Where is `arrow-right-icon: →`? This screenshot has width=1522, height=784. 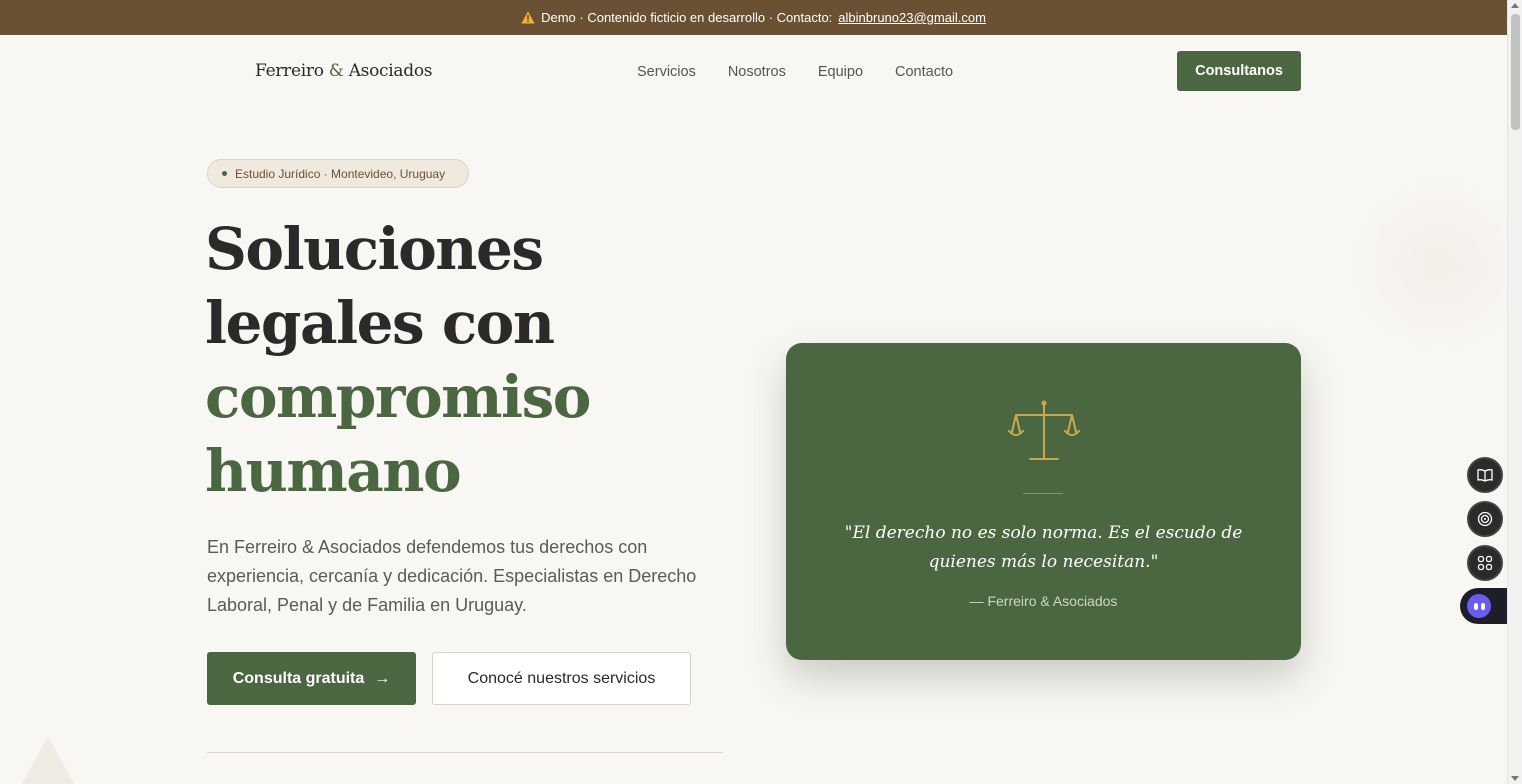
arrow-right-icon: → is located at coordinates (382, 678).